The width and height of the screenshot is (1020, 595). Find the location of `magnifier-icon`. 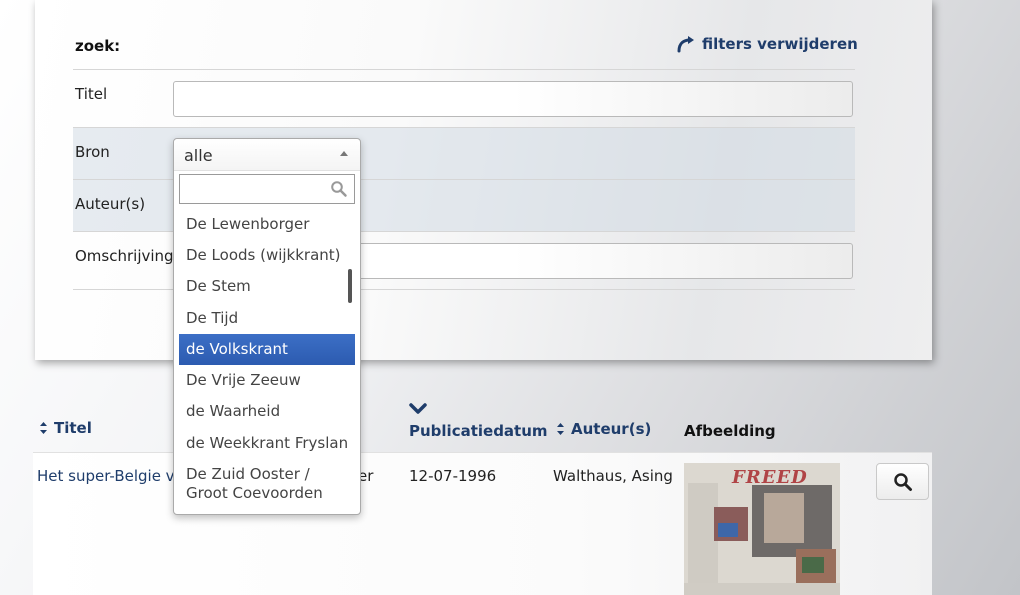

magnifier-icon is located at coordinates (902, 481).